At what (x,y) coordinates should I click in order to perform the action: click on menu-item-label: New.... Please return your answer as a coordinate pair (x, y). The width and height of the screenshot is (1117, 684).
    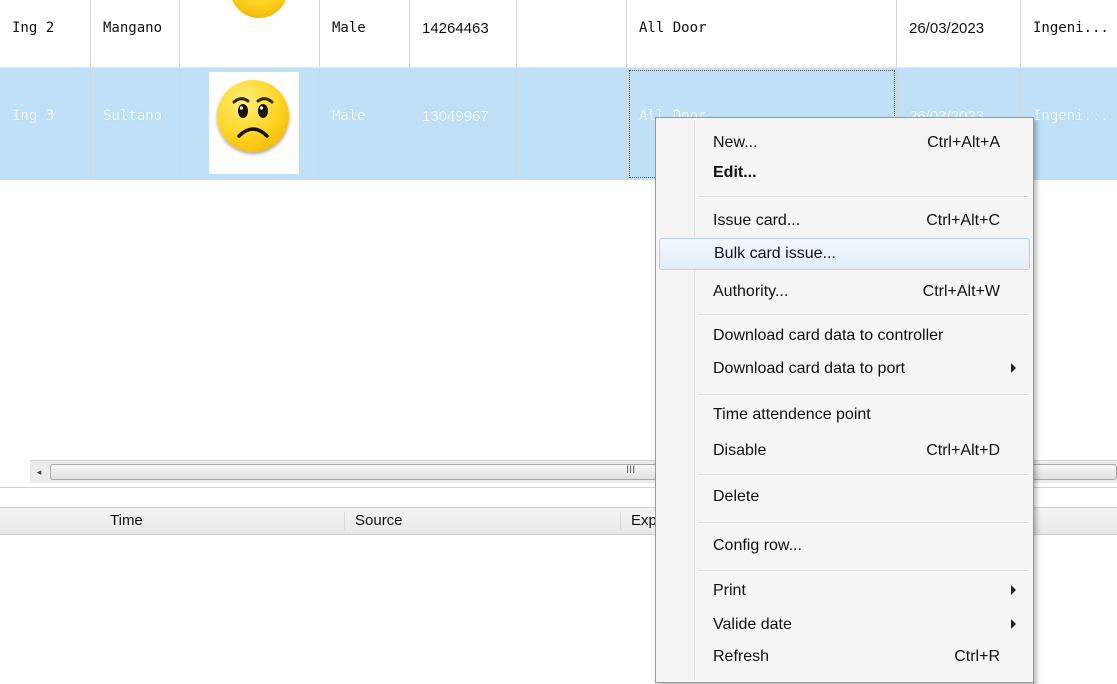
    Looking at the image, I should click on (735, 142).